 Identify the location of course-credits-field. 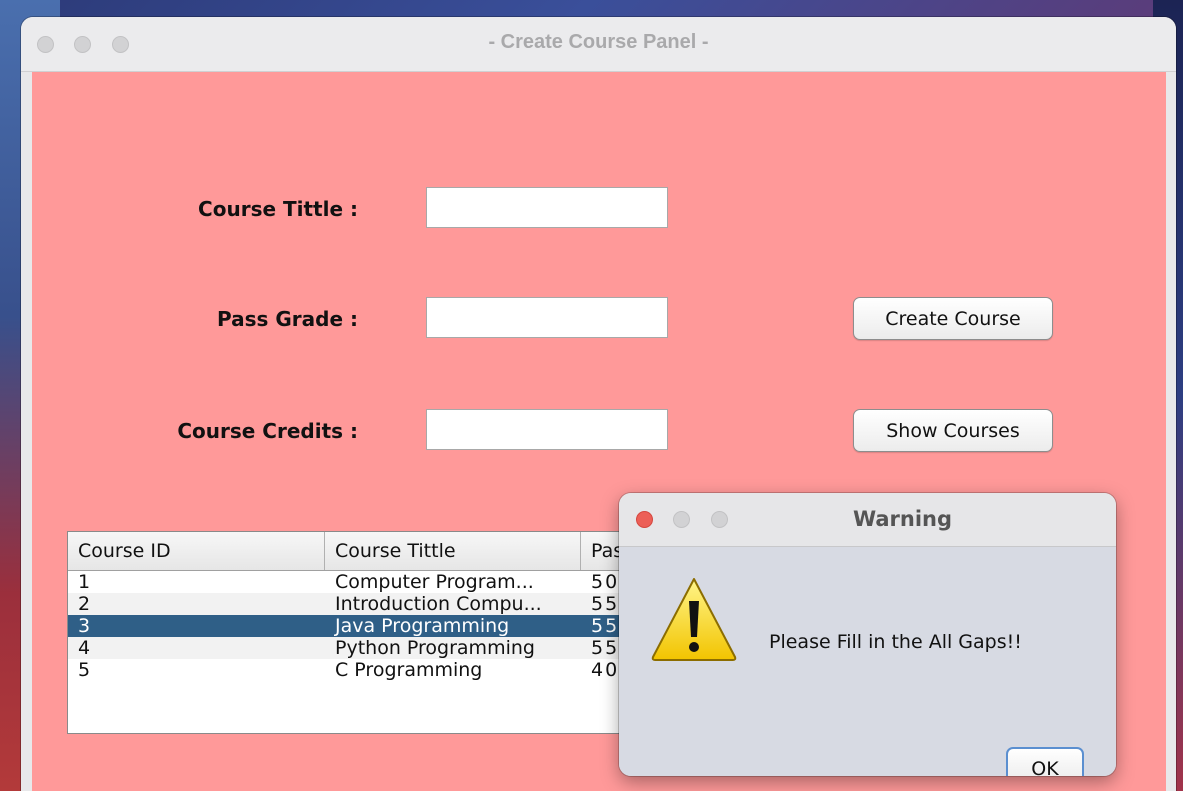
(547, 429).